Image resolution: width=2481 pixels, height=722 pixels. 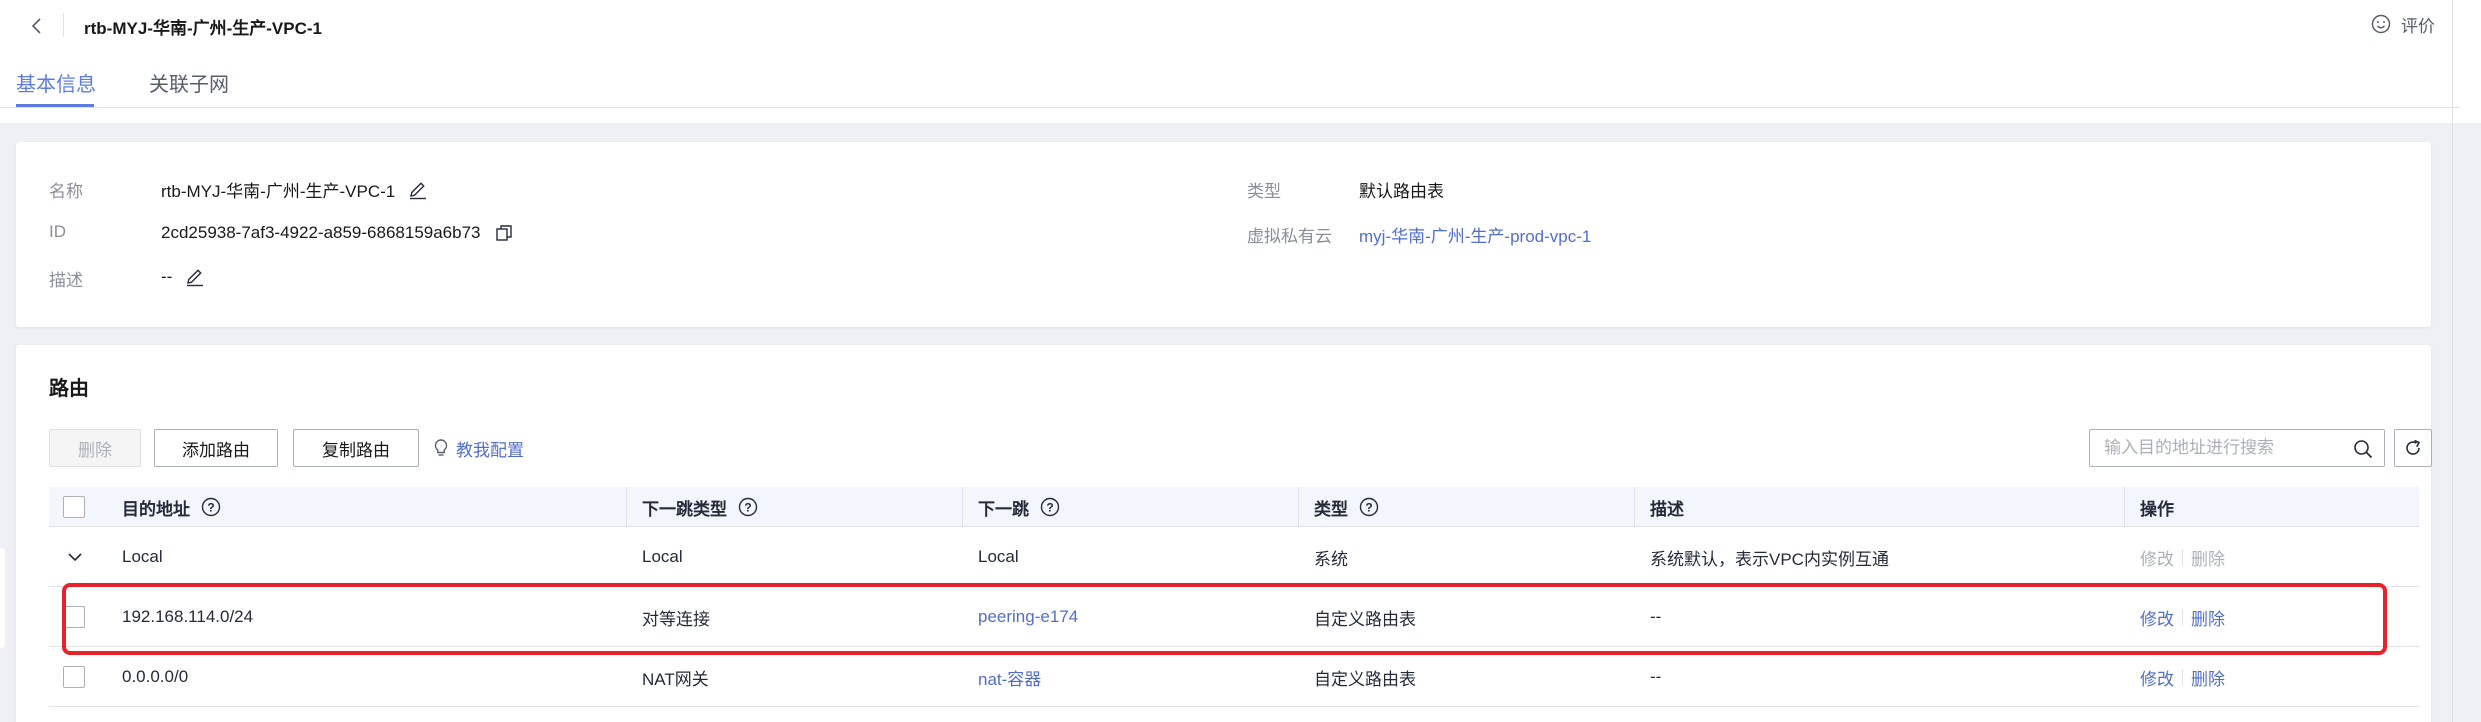 What do you see at coordinates (662, 556) in the screenshot?
I see `cell-next-hop-type: Local` at bounding box center [662, 556].